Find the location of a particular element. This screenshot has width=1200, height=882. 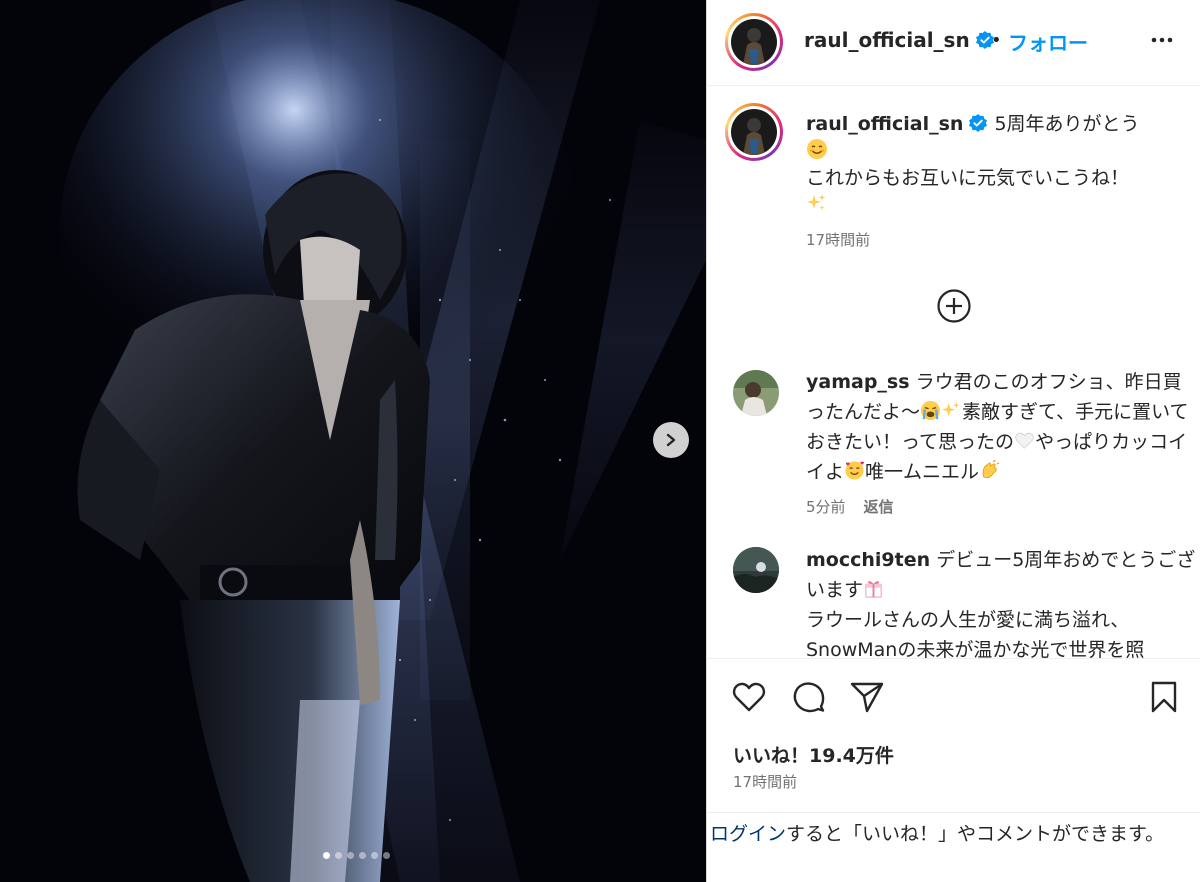

share-send-icon is located at coordinates (867, 697).